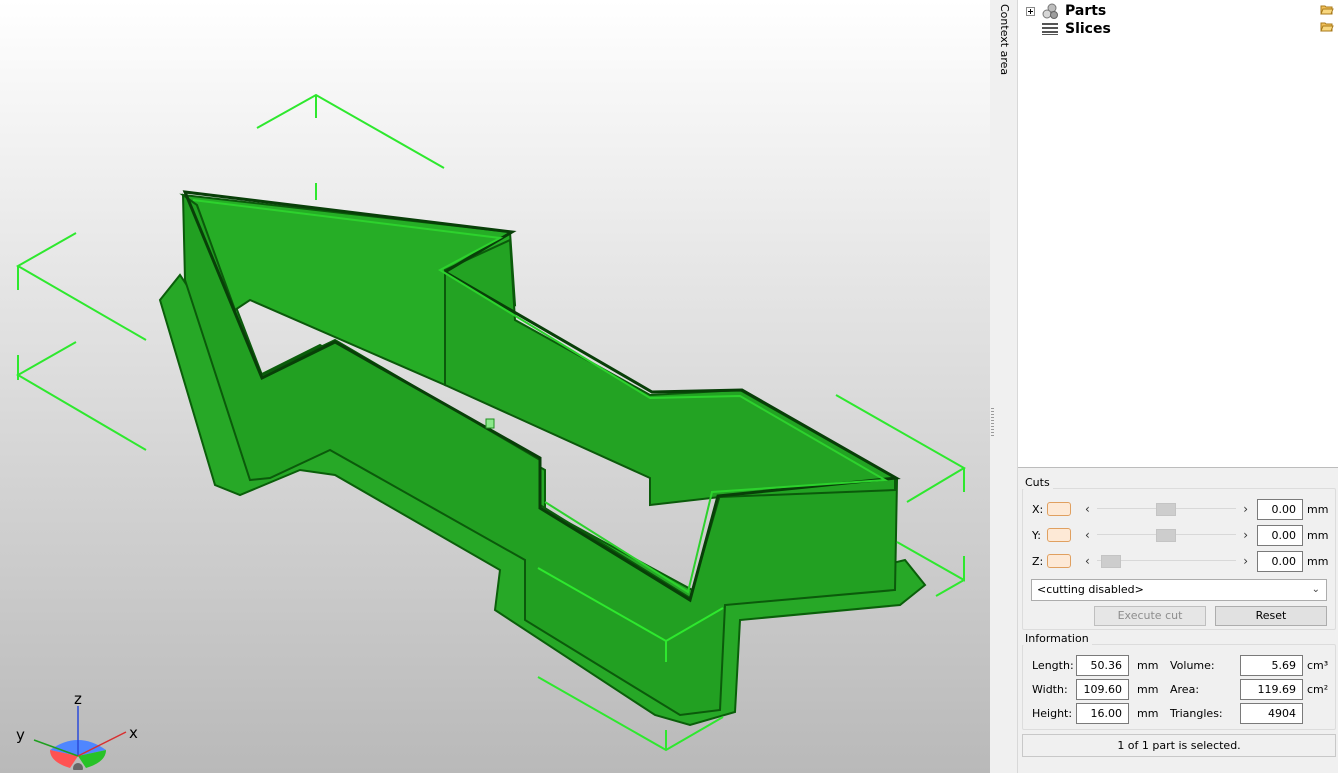  I want to click on triangles-value: 4904, so click(1271, 713).